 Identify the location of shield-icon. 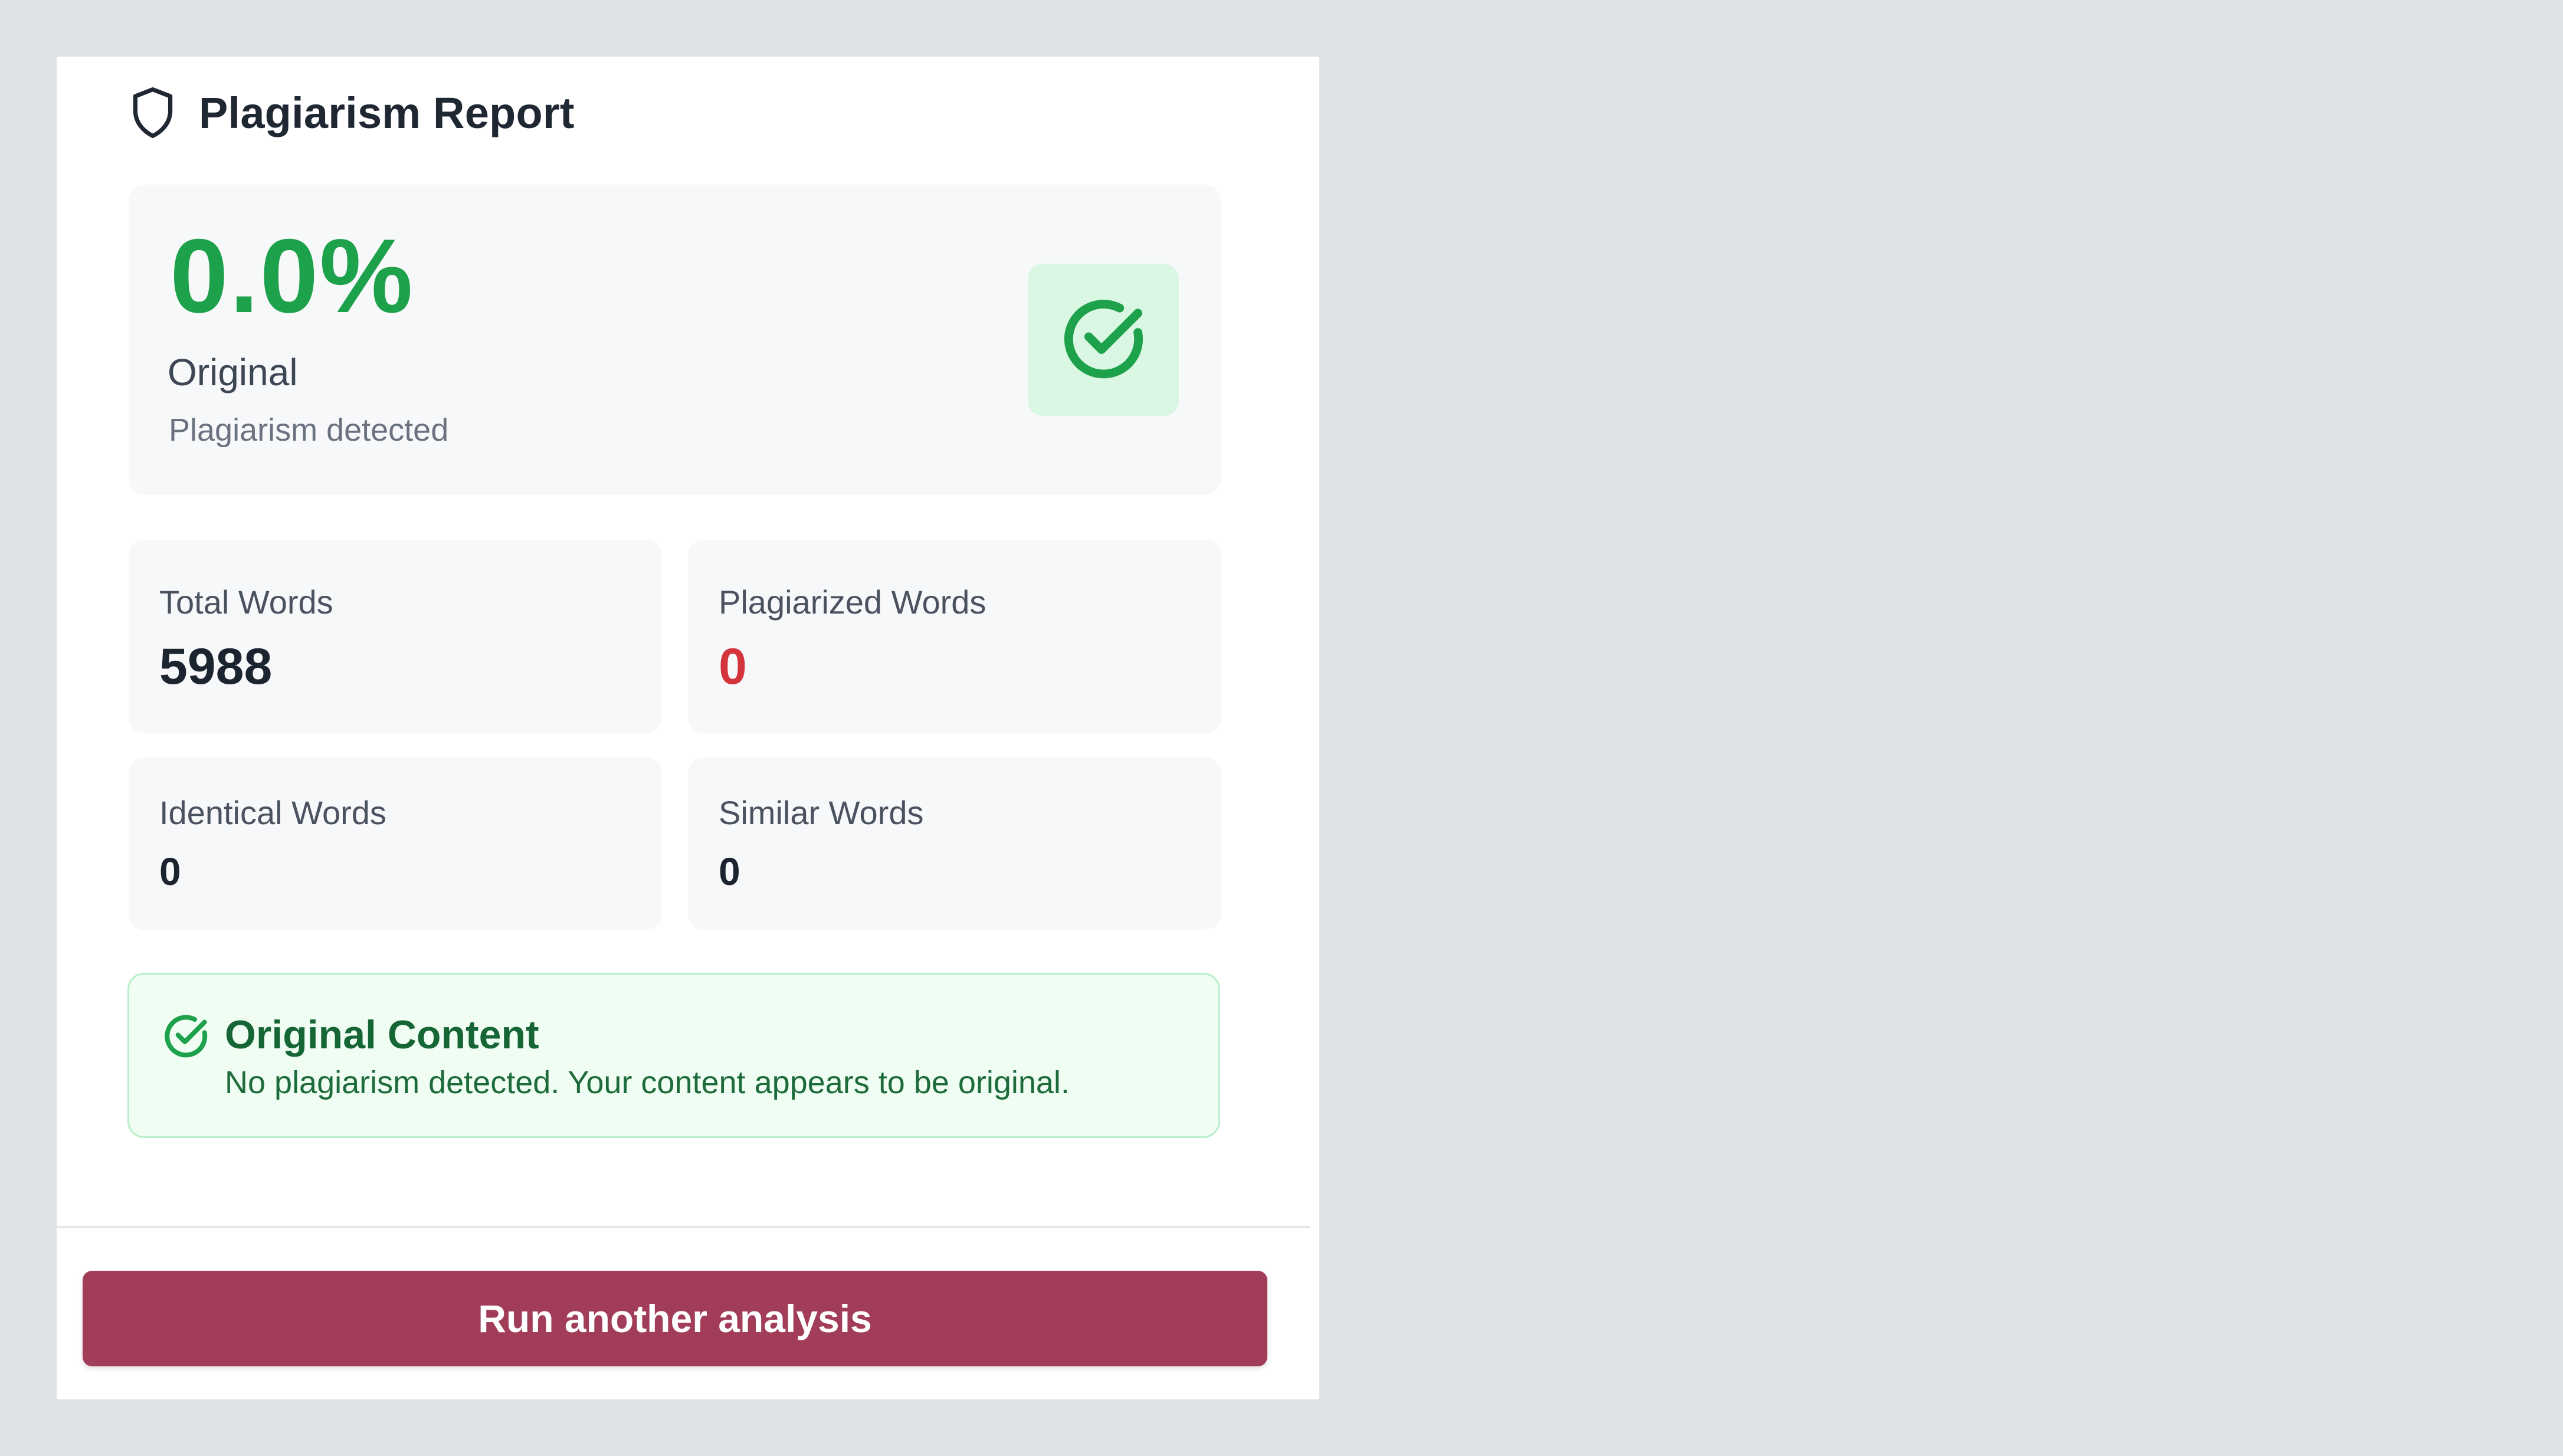
(152, 112).